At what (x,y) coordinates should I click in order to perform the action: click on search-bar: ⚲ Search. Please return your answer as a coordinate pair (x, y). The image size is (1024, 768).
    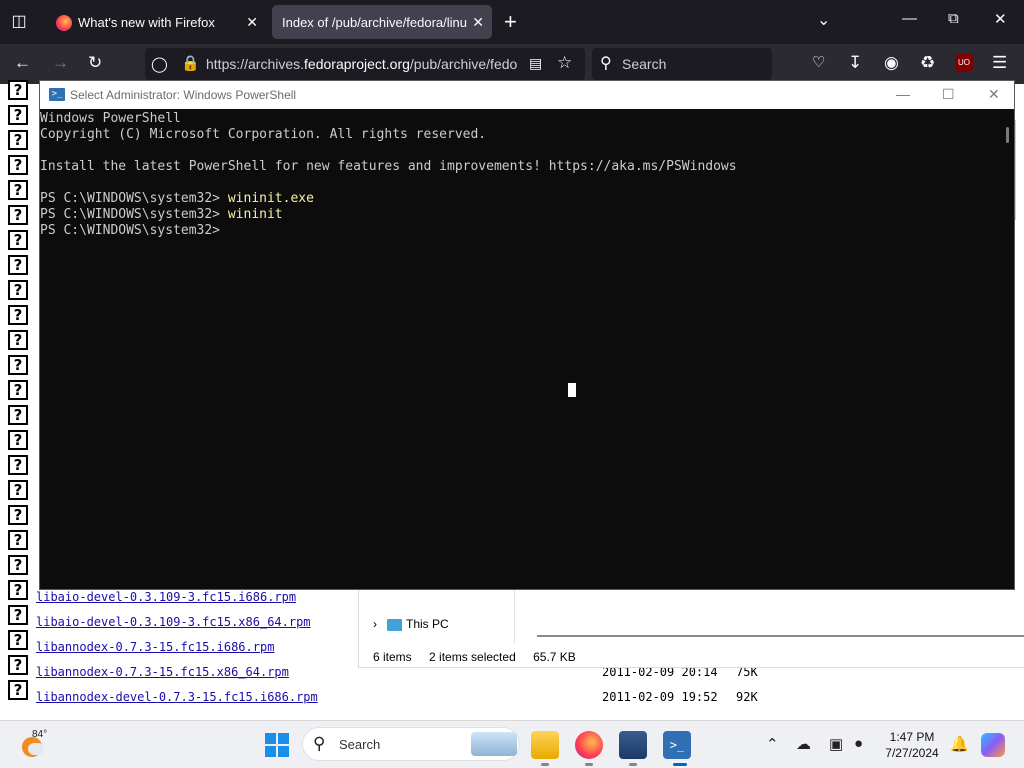
    Looking at the image, I should click on (682, 64).